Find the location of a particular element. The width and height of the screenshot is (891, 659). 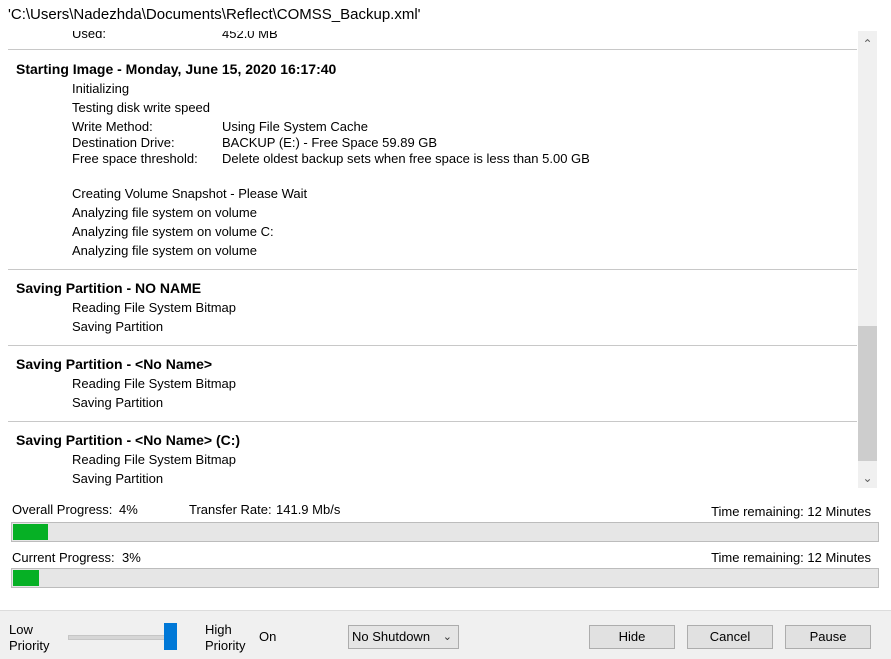

priority-slider-thumb is located at coordinates (170, 636).